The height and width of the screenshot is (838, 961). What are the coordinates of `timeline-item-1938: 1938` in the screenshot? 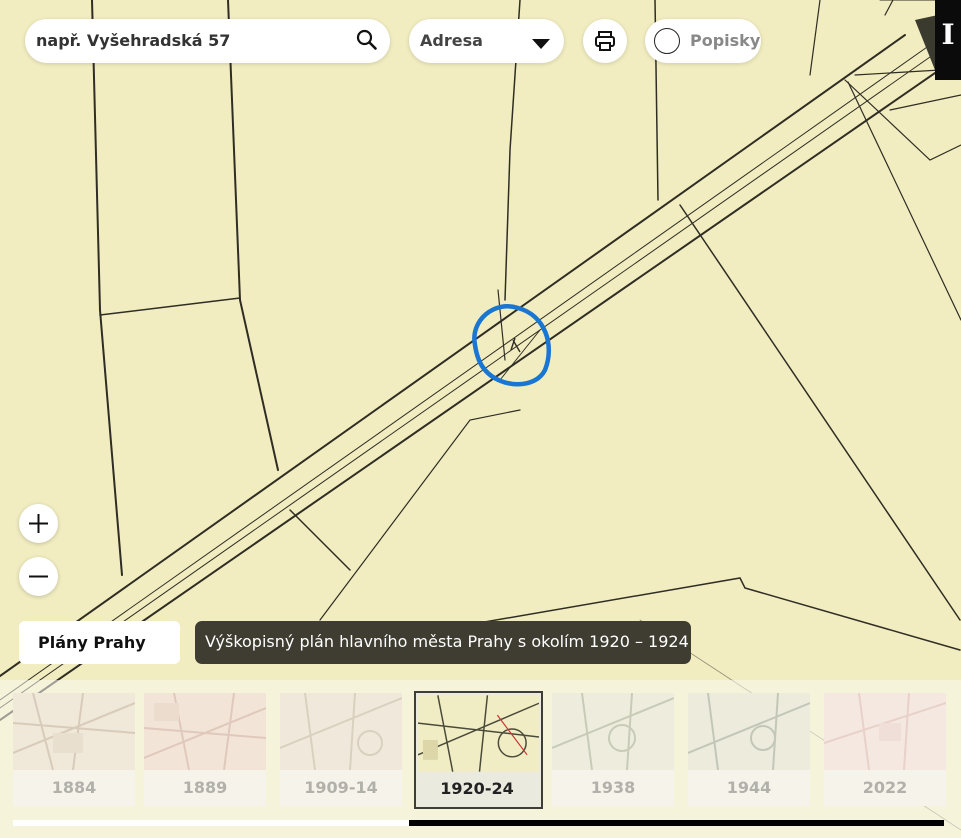 It's located at (613, 749).